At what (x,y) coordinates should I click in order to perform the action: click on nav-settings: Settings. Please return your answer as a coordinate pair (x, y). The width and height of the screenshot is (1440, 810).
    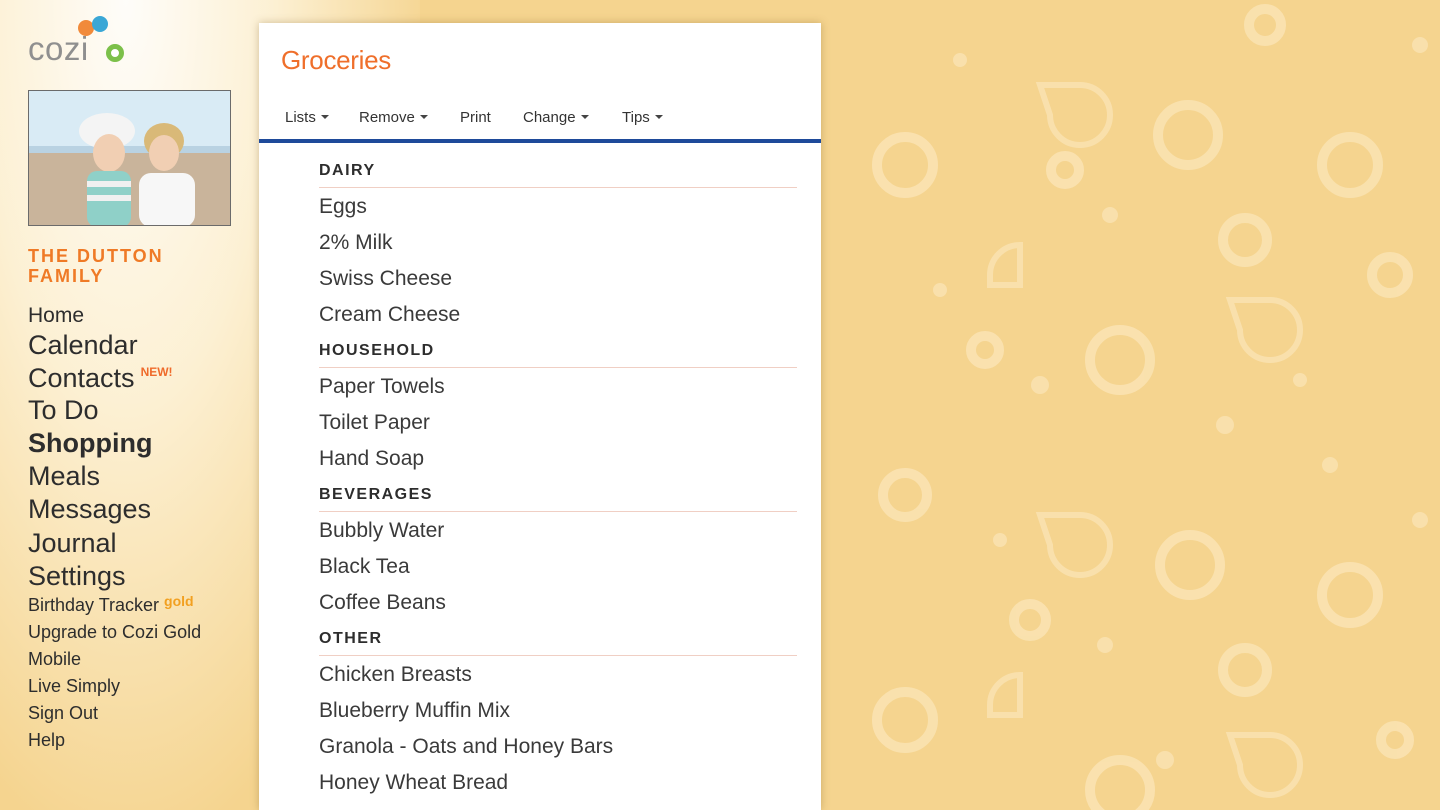
    Looking at the image, I should click on (77, 576).